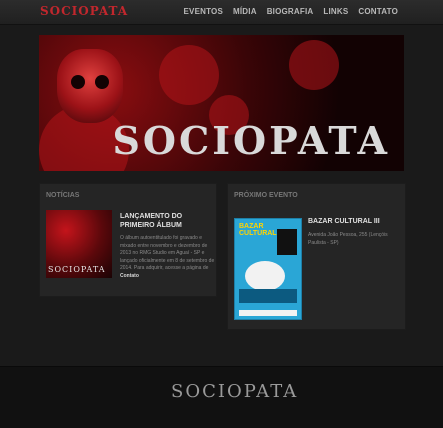 This screenshot has width=443, height=428. Describe the element at coordinates (268, 313) in the screenshot. I see `poster-foot` at that location.